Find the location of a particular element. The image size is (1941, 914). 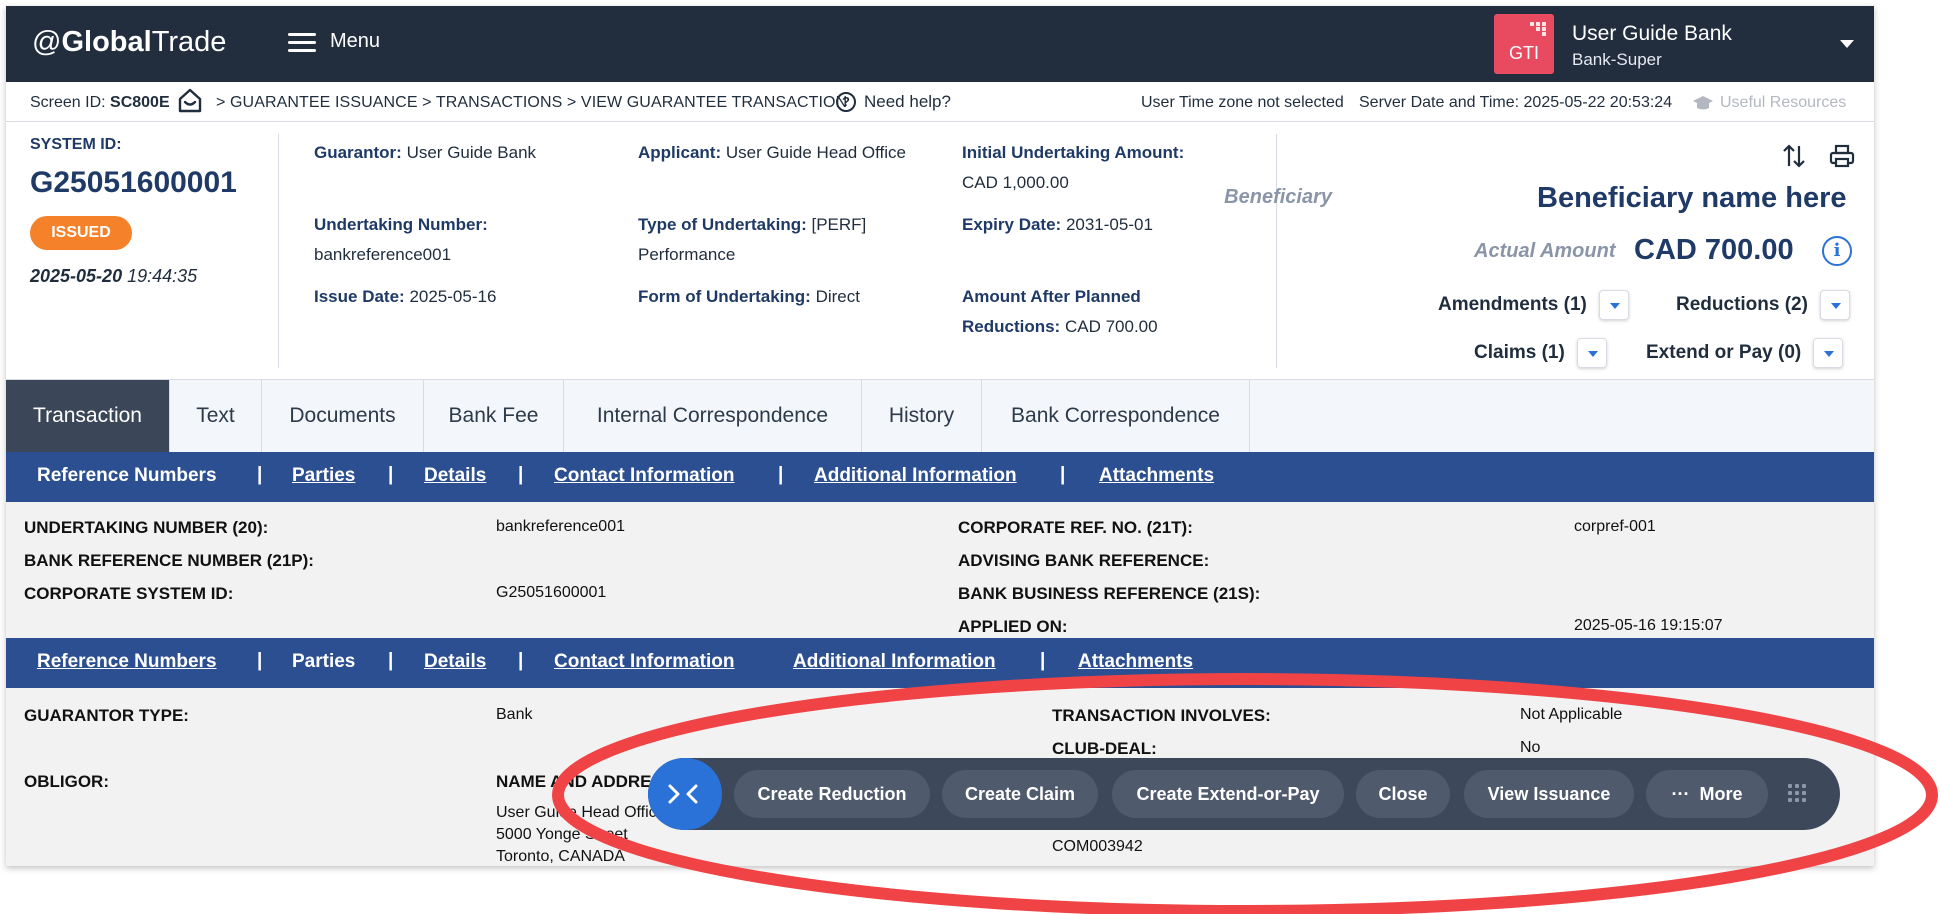

actual-amount-label: Actual Amount is located at coordinates (1545, 251).